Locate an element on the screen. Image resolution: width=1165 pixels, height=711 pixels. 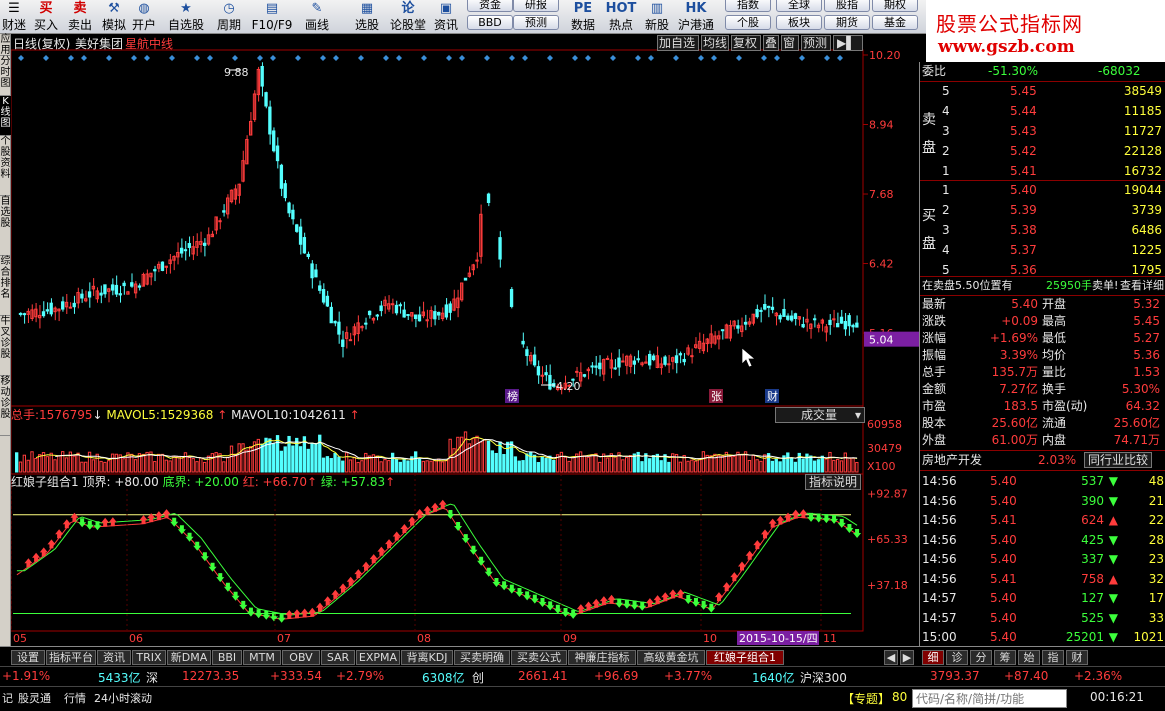
indicator-tab: 高级黄金坑 is located at coordinates (671, 657).